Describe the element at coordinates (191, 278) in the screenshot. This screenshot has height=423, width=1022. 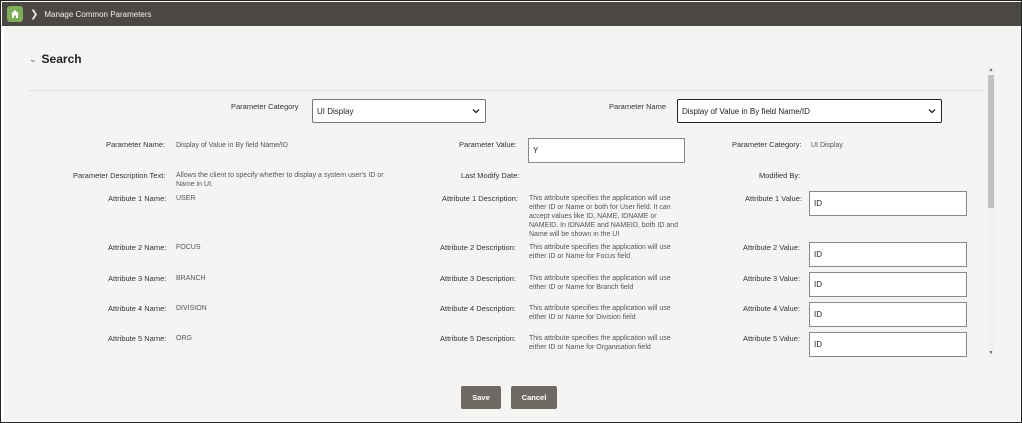
I see `attribute-name-value: BRANCH` at that location.